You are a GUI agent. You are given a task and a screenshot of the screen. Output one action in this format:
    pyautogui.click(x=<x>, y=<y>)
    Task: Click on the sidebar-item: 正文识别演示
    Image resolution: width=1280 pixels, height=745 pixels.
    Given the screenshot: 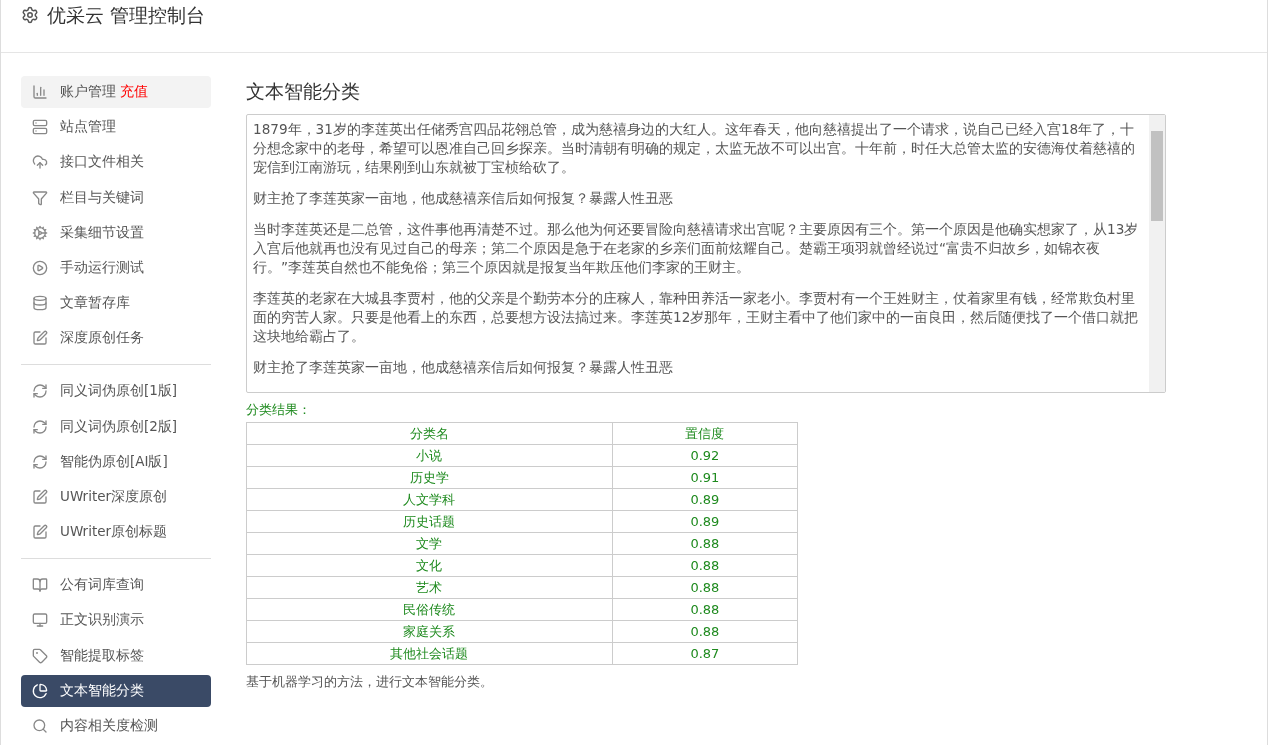 What is the action you would take?
    pyautogui.click(x=116, y=620)
    